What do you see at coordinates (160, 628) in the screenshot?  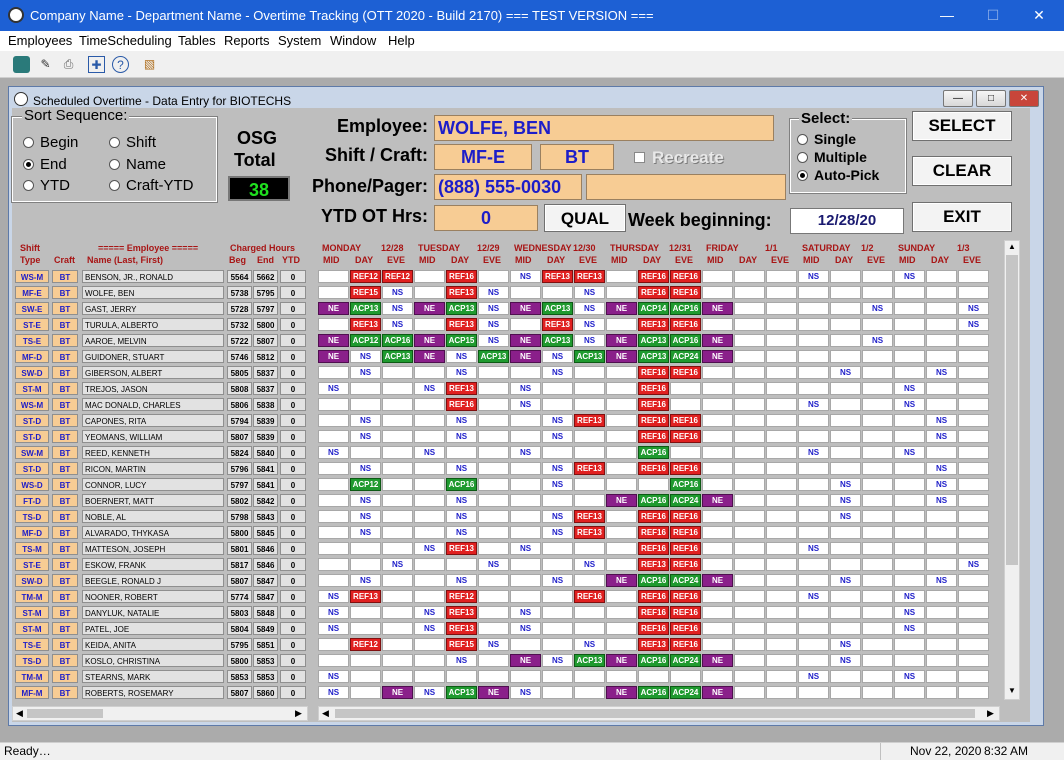 I see `table-row: ST-M BT PATEL, JOE 5804 5849 0` at bounding box center [160, 628].